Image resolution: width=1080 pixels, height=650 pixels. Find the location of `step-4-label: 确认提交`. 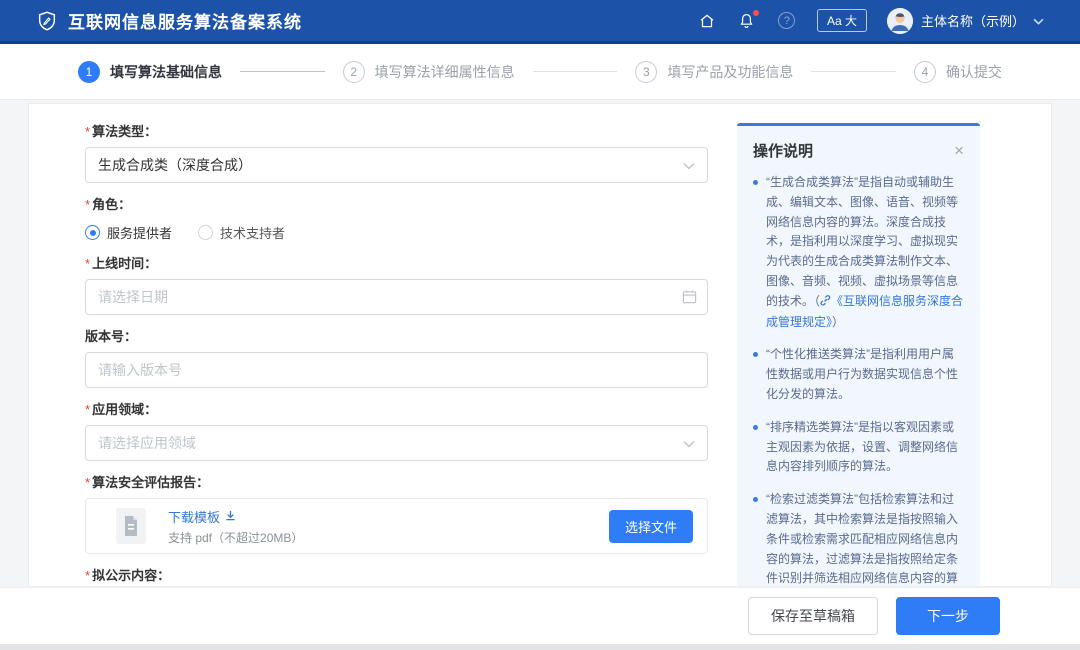

step-4-label: 确认提交 is located at coordinates (974, 71).